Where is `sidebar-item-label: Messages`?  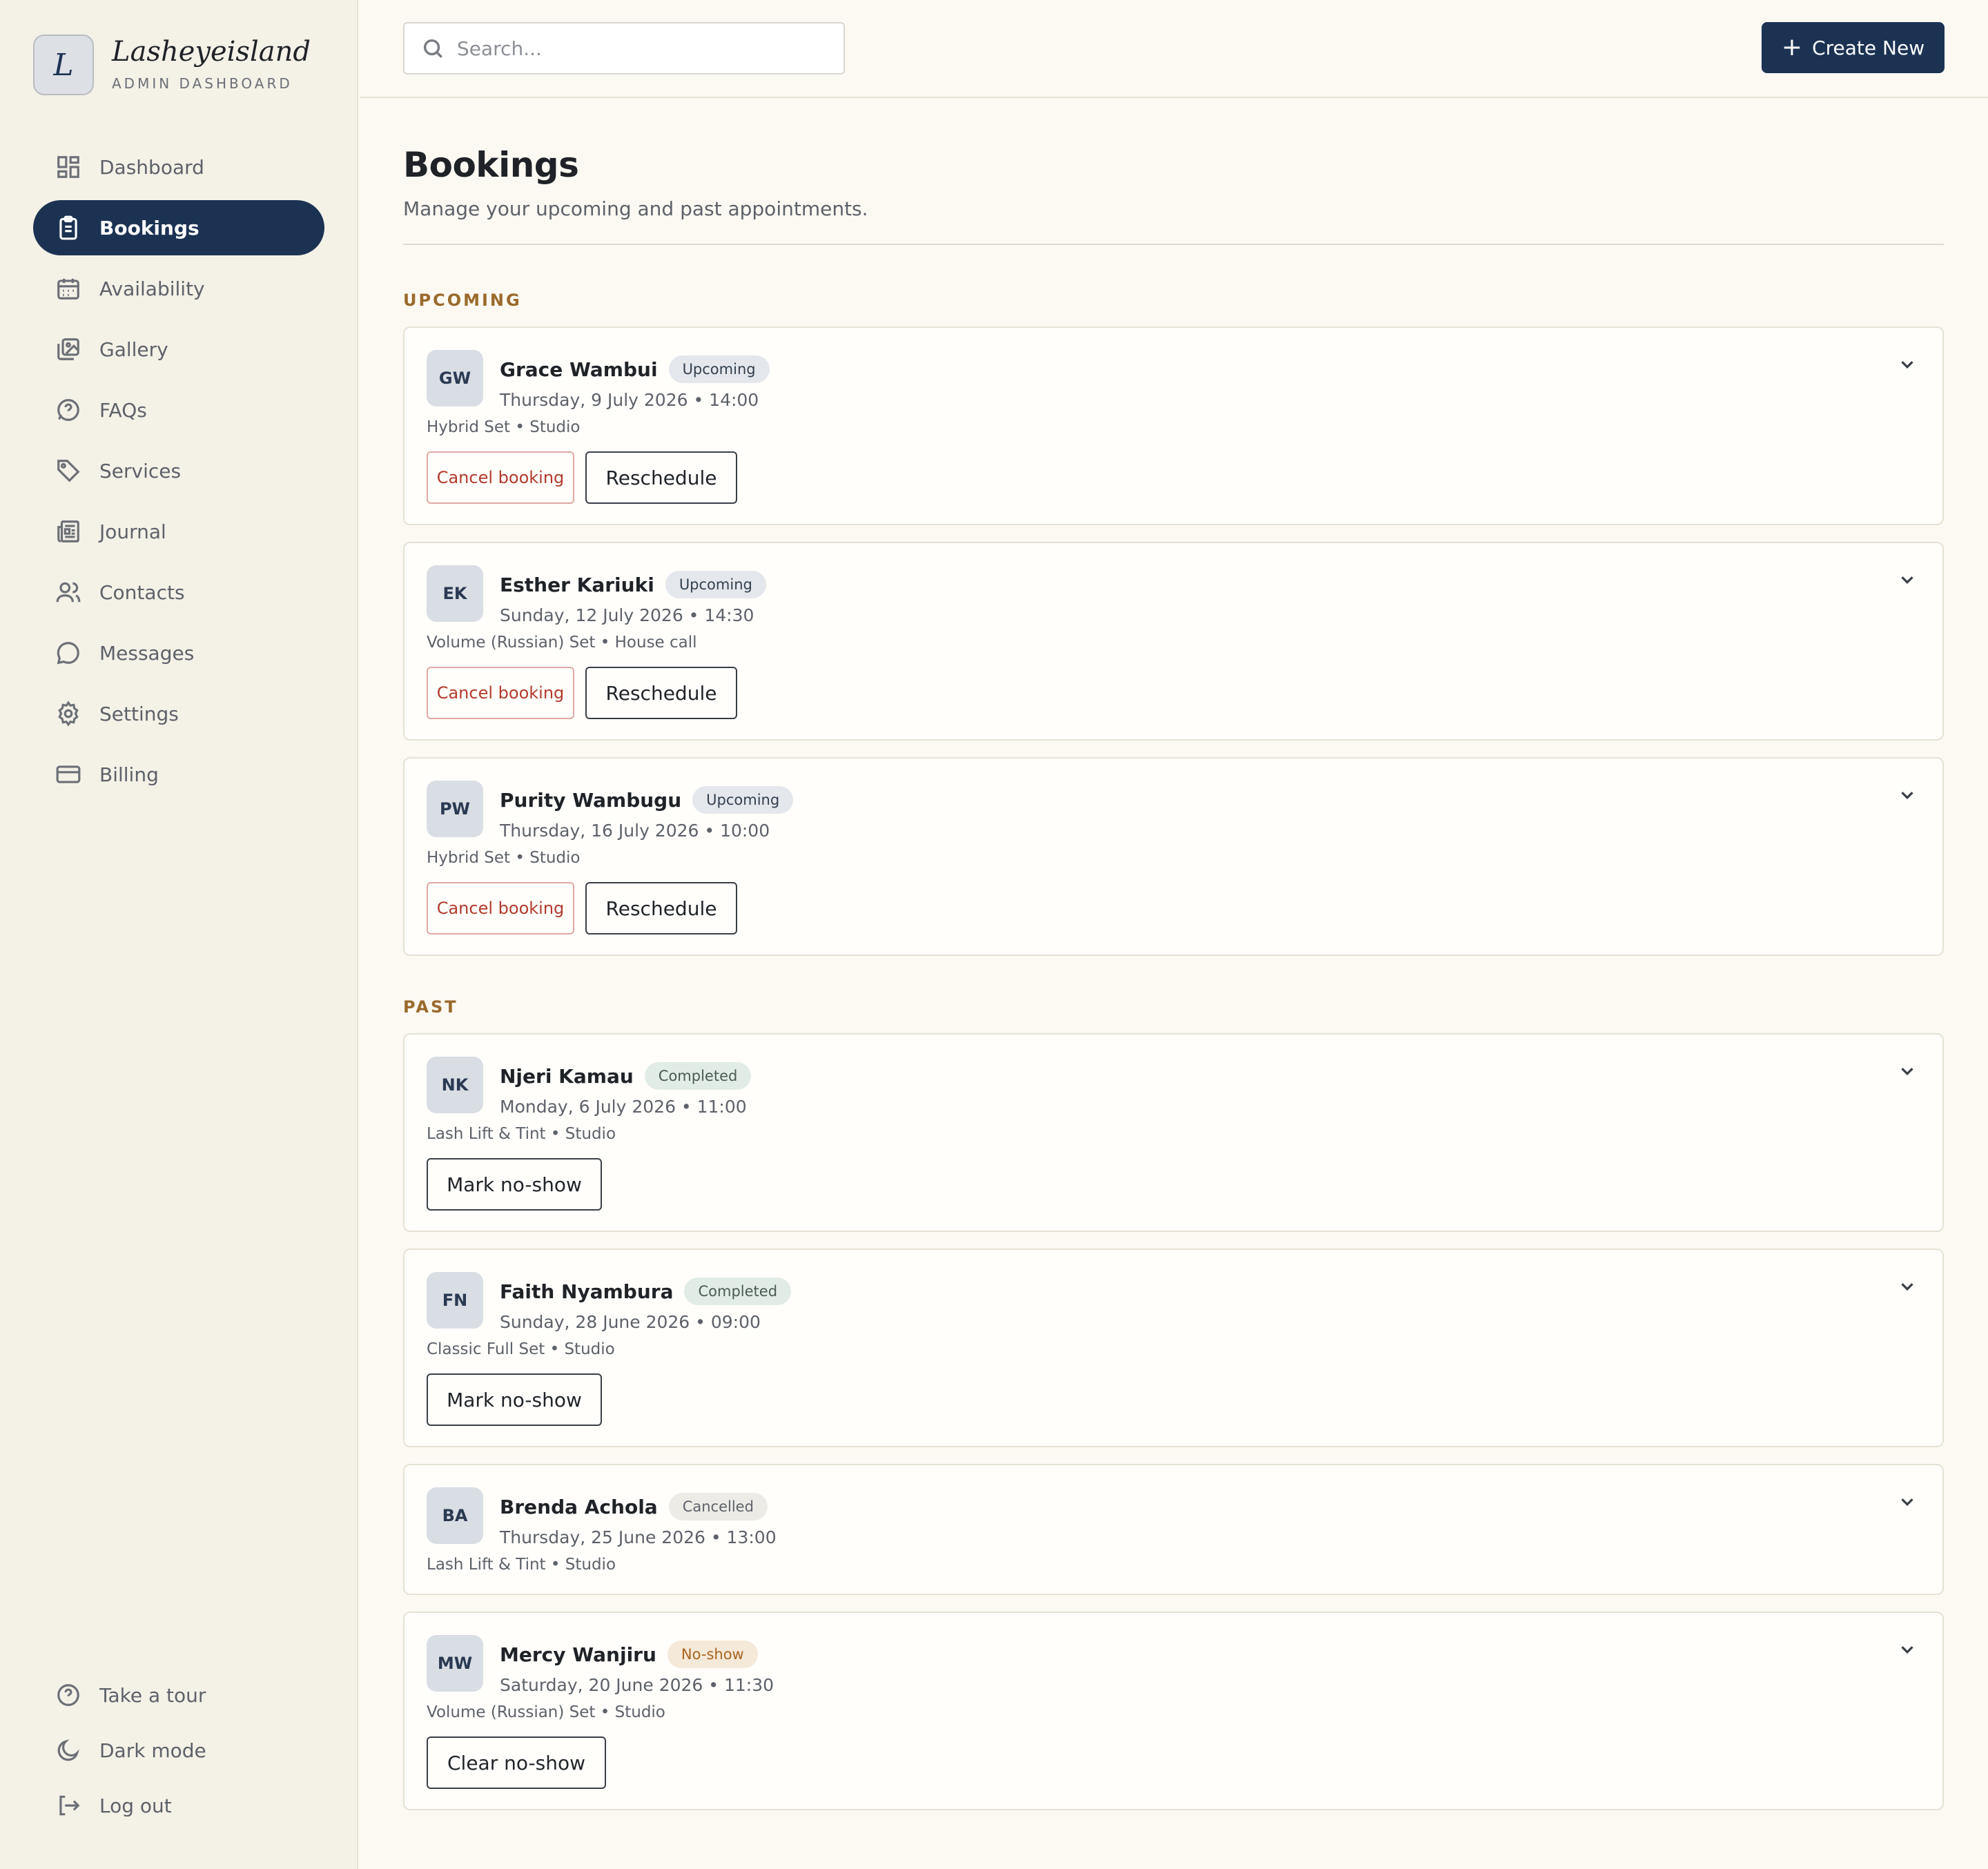
sidebar-item-label: Messages is located at coordinates (147, 653).